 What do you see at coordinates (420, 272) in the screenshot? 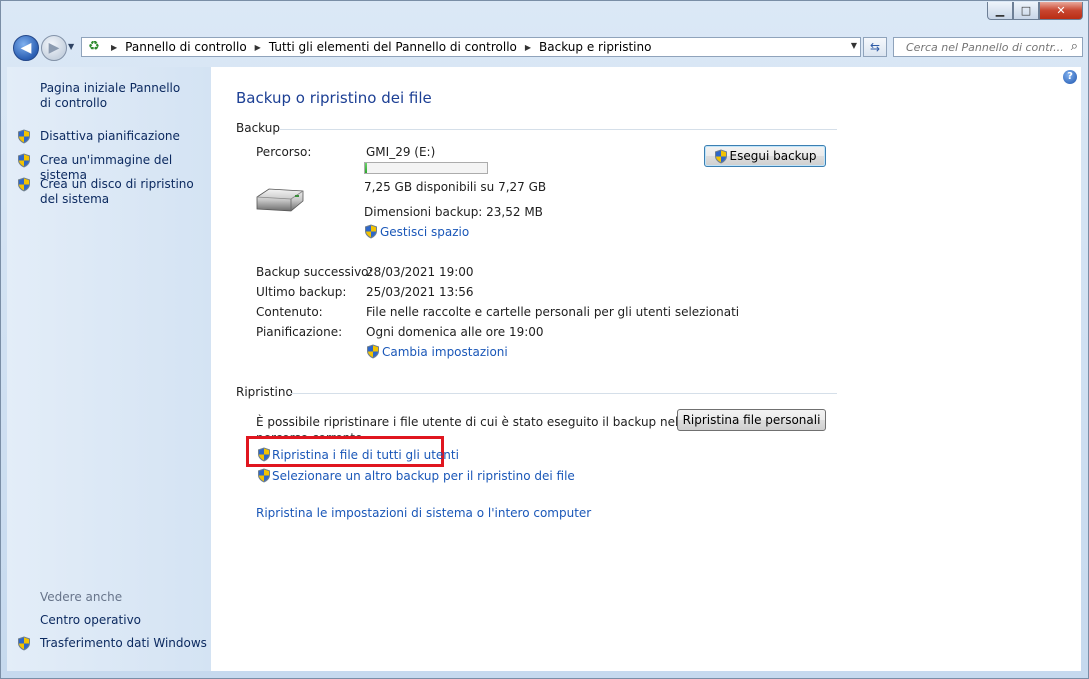
I see `next-backup-value: 28/03/2021 19:00` at bounding box center [420, 272].